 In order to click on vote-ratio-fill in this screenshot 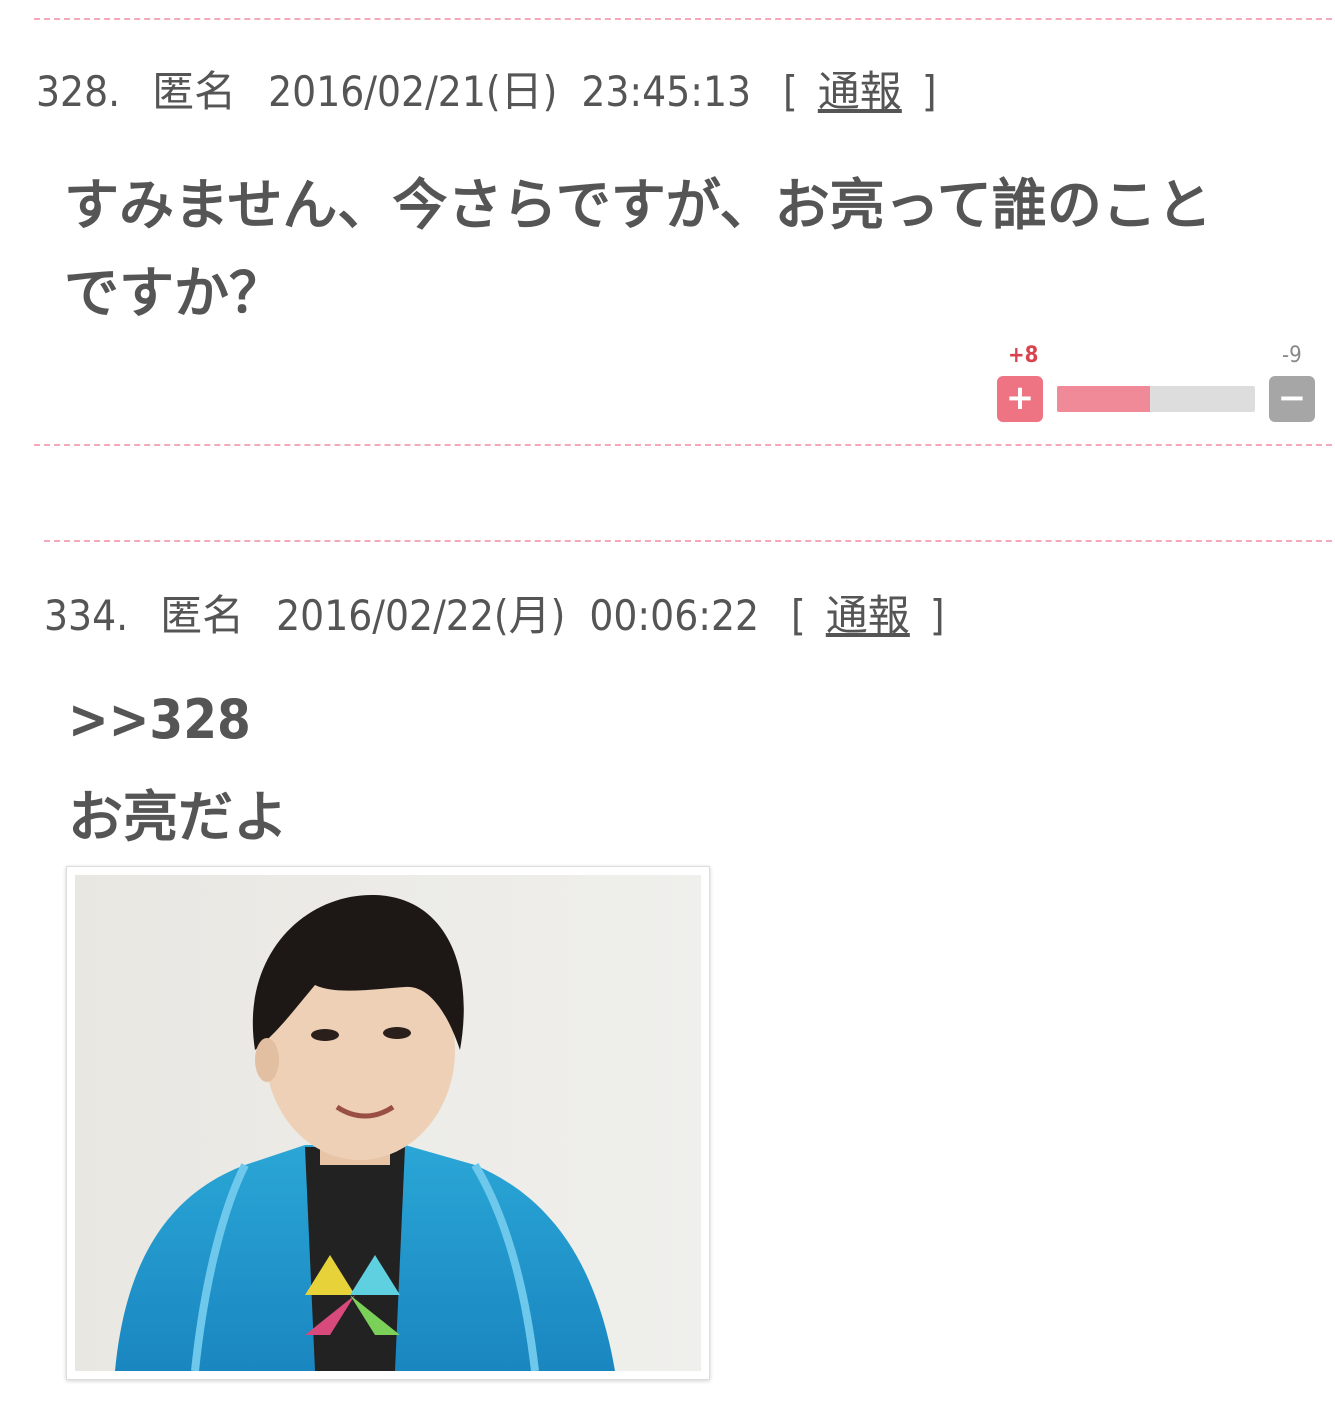, I will do `click(1104, 399)`.